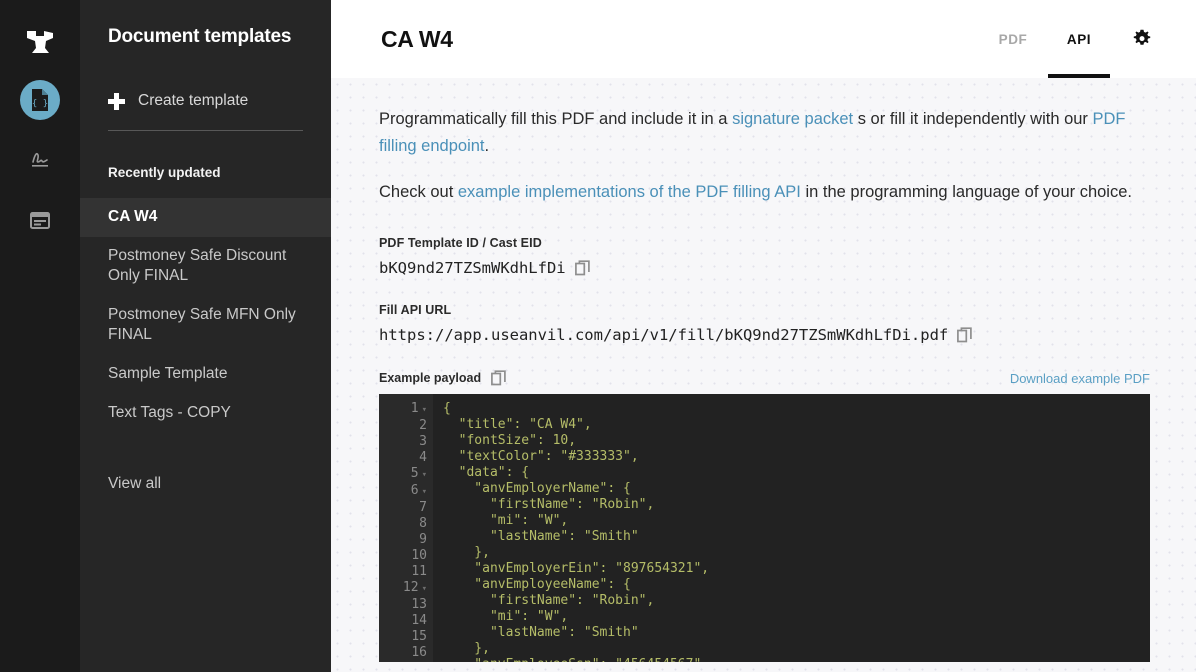  I want to click on top-bar: CA W4 PDF API, so click(763, 39).